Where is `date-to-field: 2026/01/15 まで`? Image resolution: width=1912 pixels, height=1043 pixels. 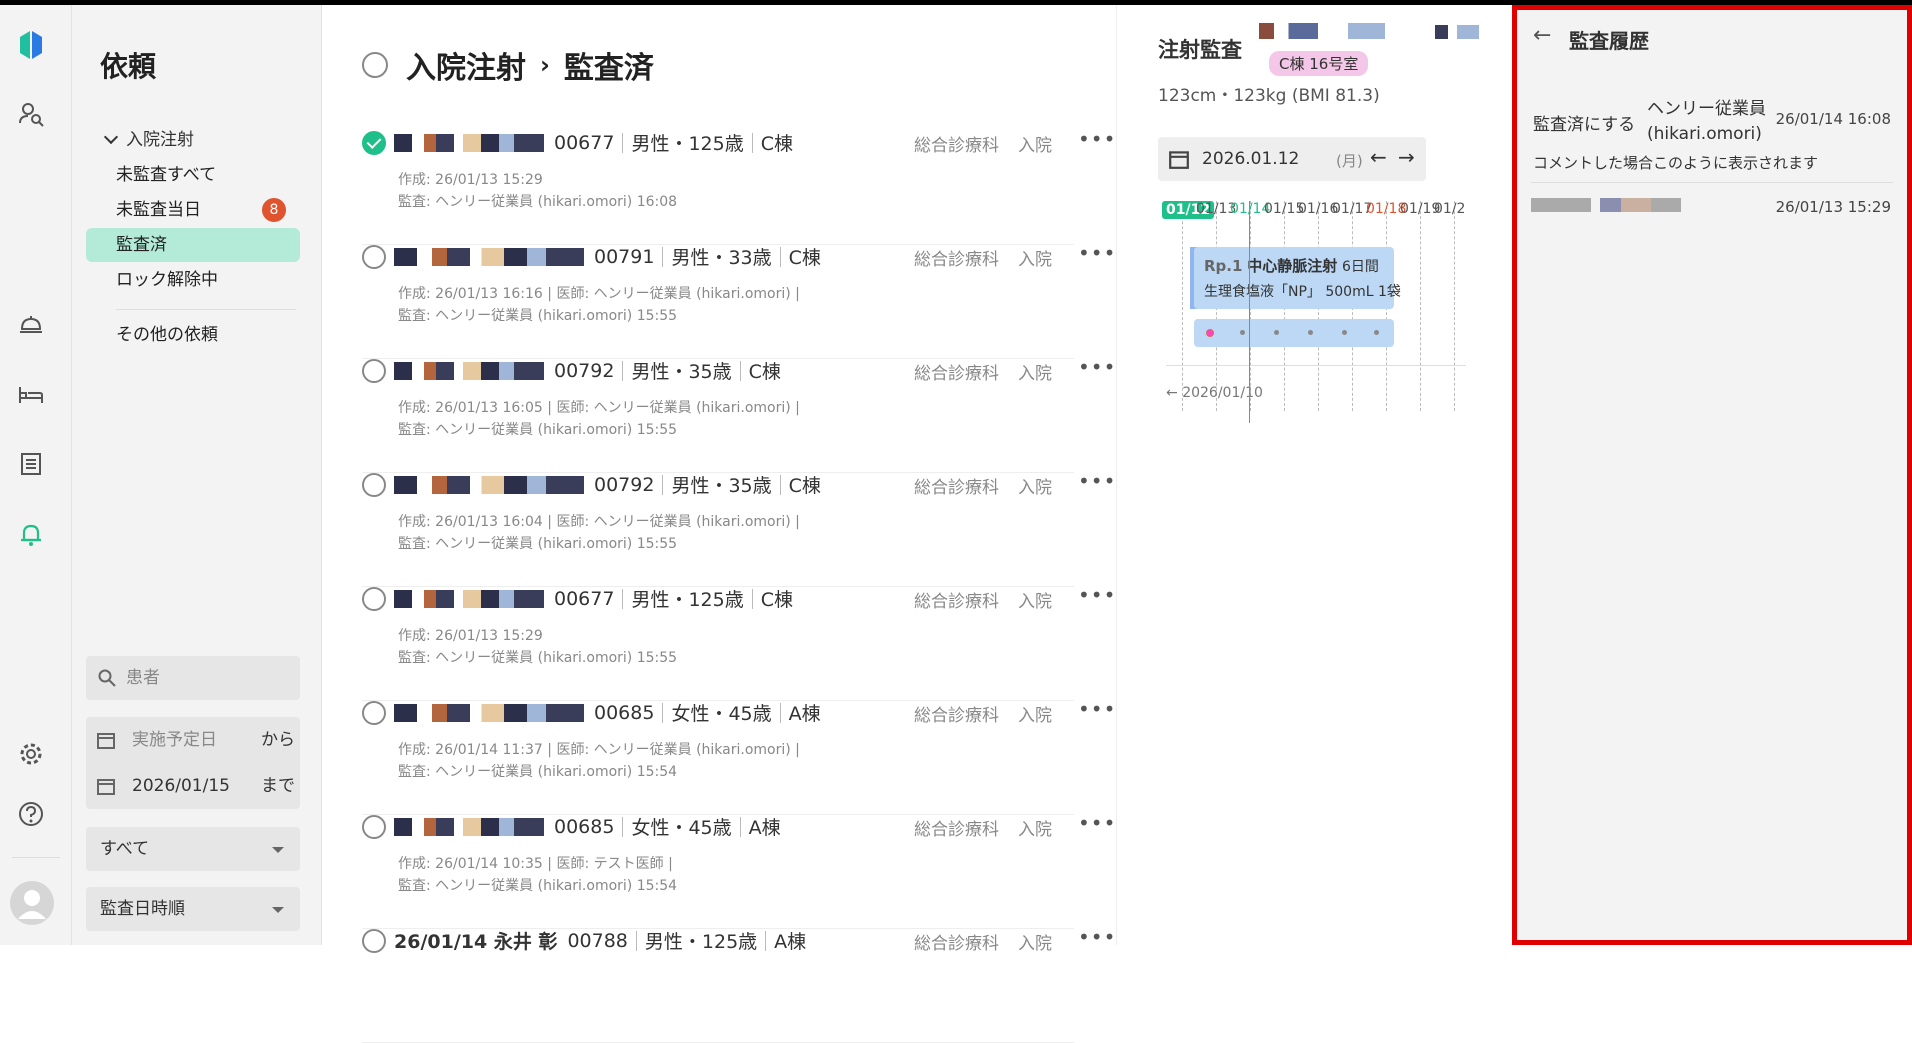 date-to-field: 2026/01/15 まで is located at coordinates (196, 786).